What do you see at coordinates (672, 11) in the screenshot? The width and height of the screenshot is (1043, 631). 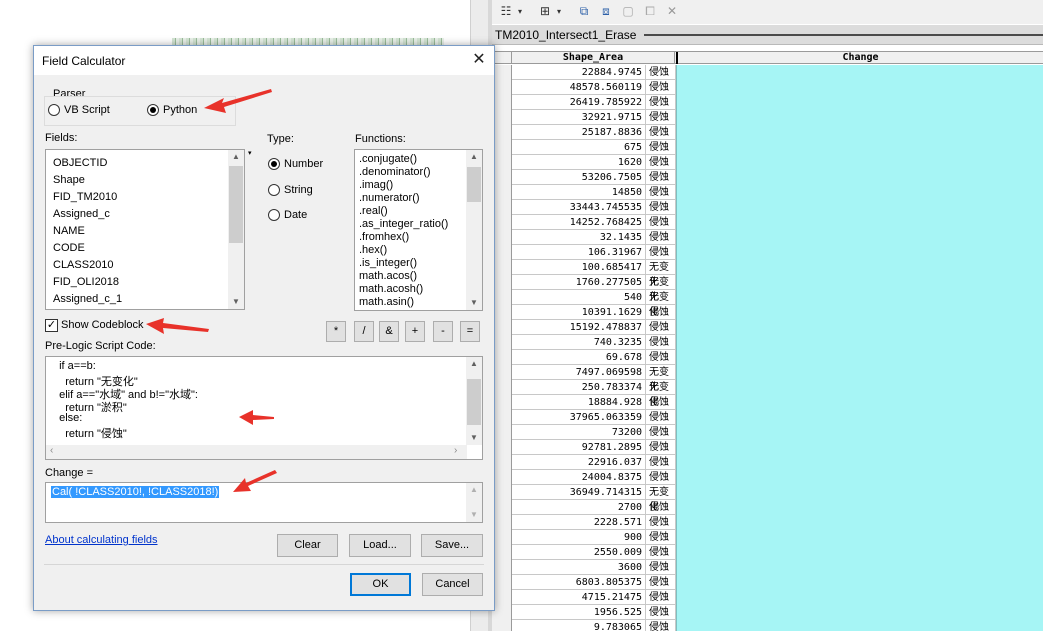 I see `delete-selected-icon: ✕` at bounding box center [672, 11].